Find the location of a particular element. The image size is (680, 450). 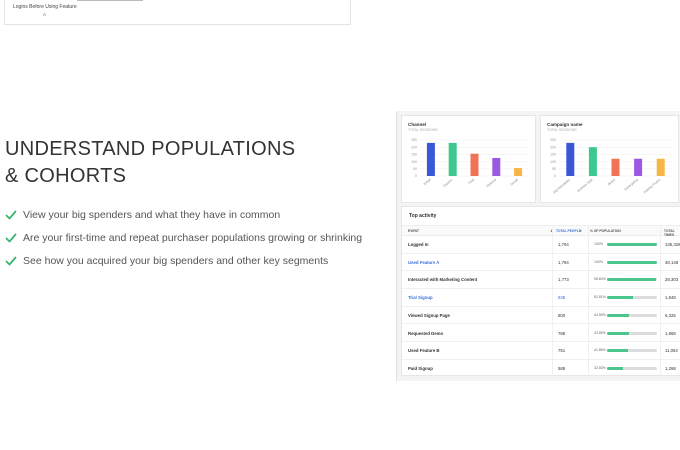

event-name: Used Feature B is located at coordinates (424, 350).